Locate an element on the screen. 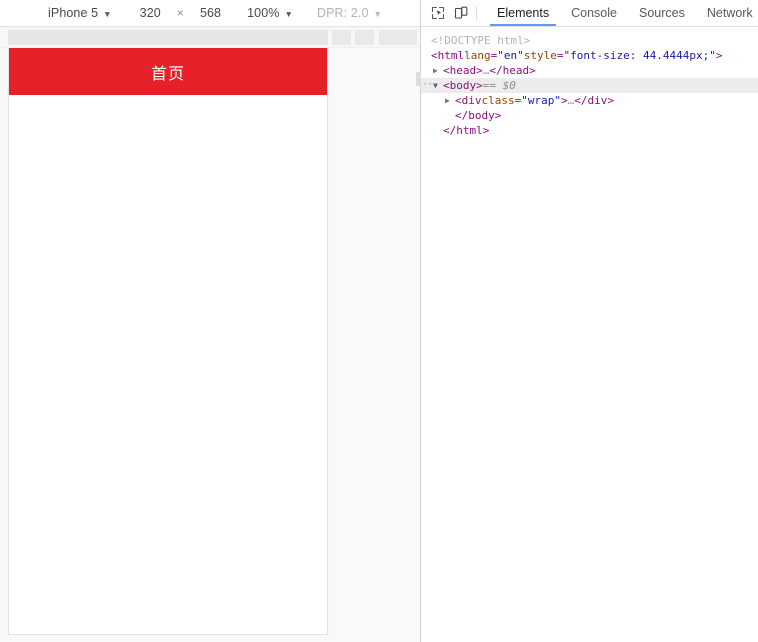  dom-token: "font-size: 44.4444px;" is located at coordinates (639, 55).